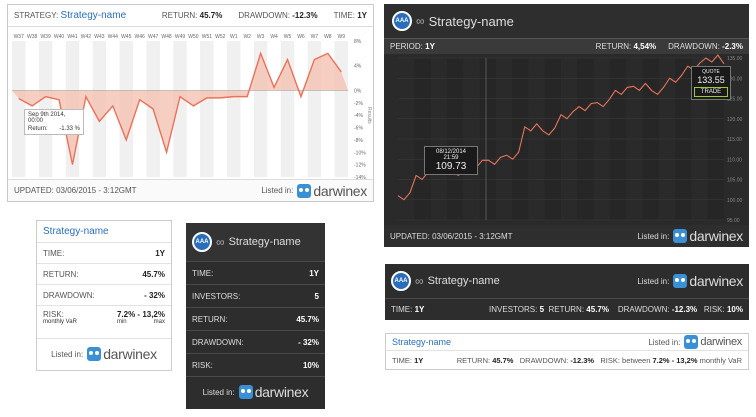 This screenshot has width=756, height=417. Describe the element at coordinates (166, 37) in the screenshot. I see `week-label: W48` at that location.